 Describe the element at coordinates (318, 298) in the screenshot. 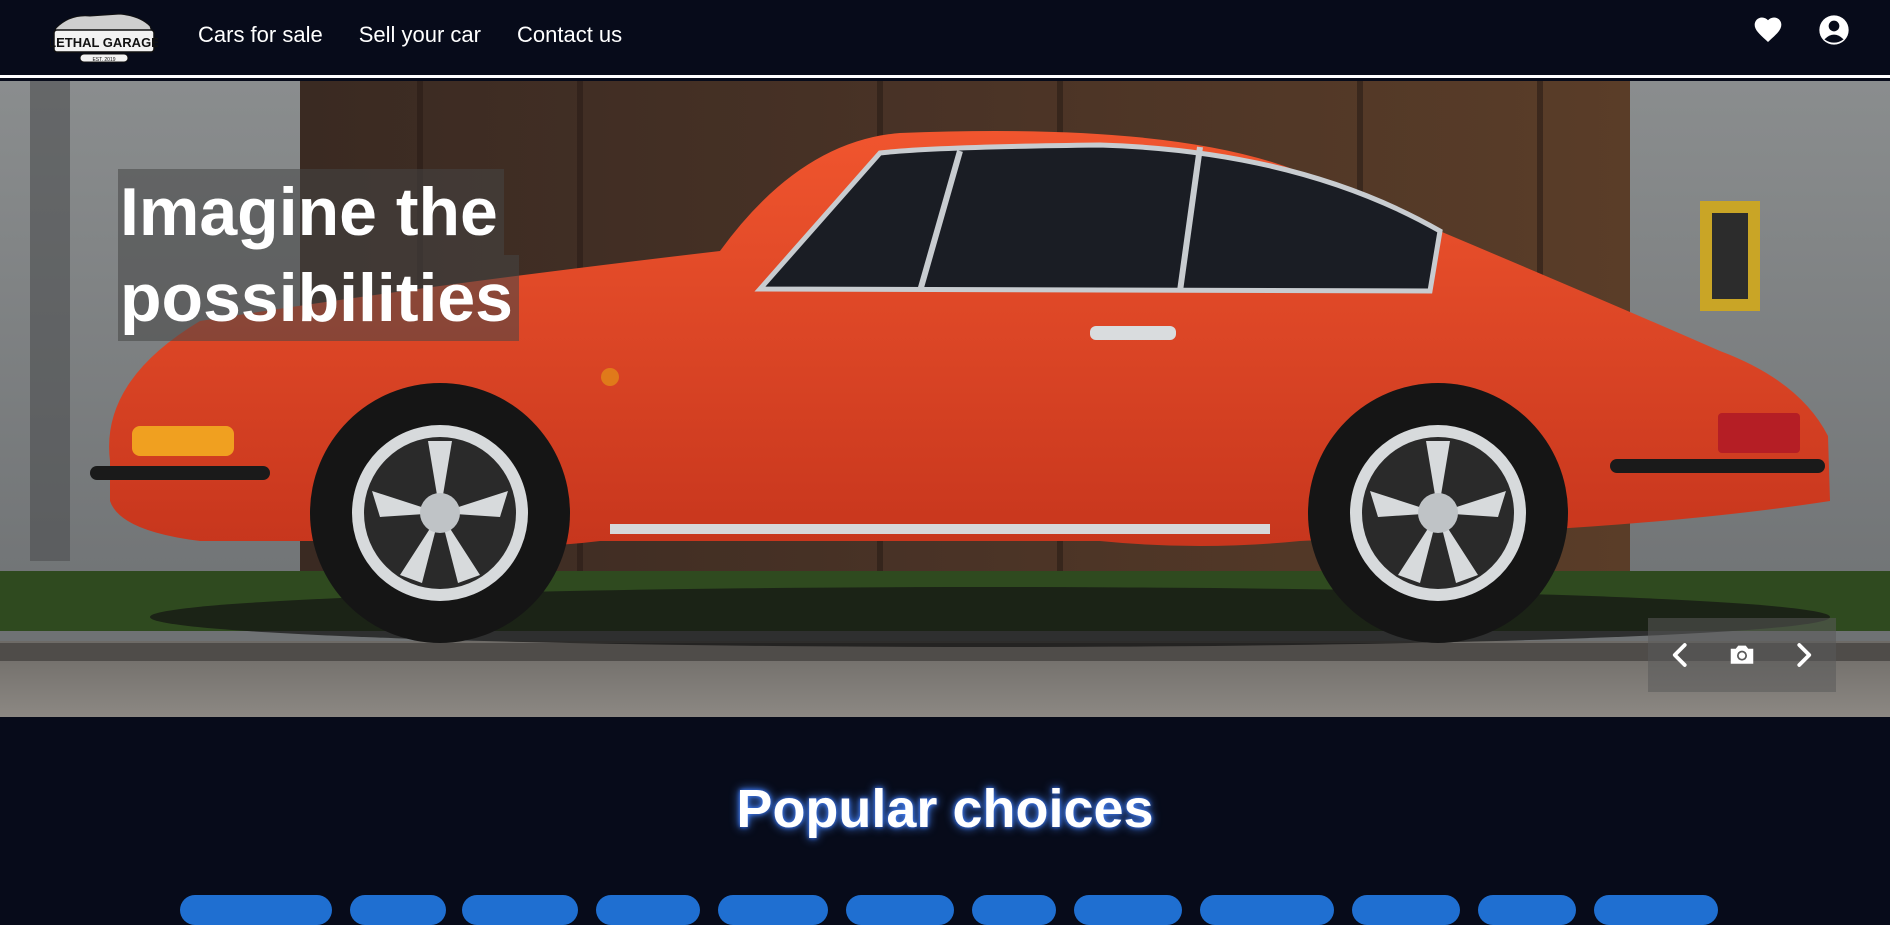

I see `hero-headline-line-2: possibilities` at that location.